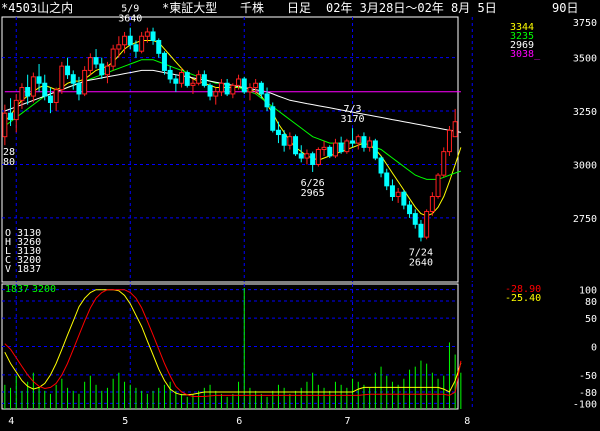 This screenshot has width=600, height=431. What do you see at coordinates (594, 348) in the screenshot?
I see `osc-tick-label: 0` at bounding box center [594, 348].